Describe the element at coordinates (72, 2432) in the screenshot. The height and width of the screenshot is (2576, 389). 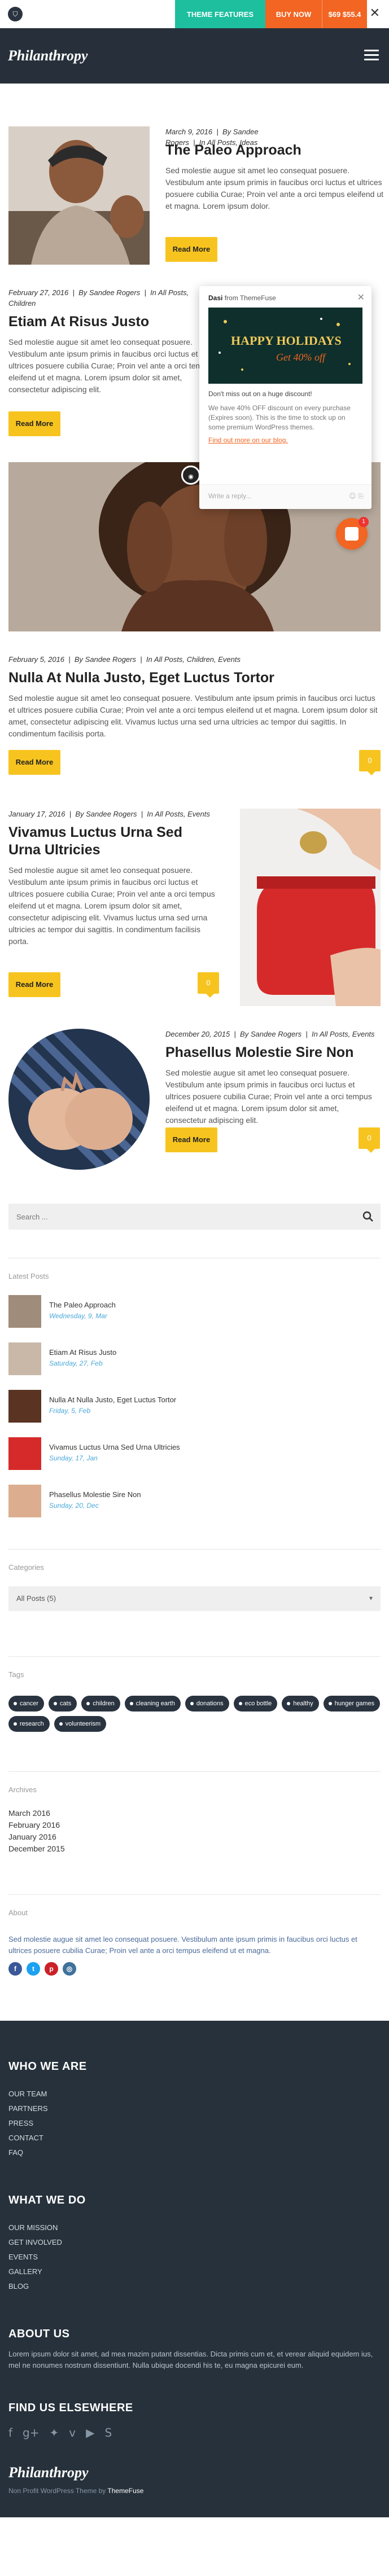
I see `vimeo-icon: v` at that location.